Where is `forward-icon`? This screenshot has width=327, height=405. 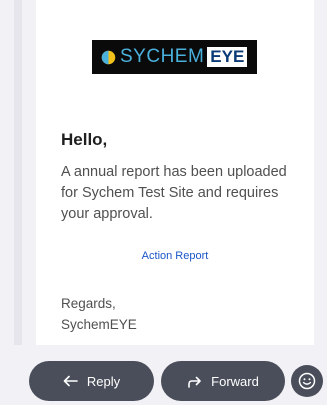
forward-icon is located at coordinates (194, 382).